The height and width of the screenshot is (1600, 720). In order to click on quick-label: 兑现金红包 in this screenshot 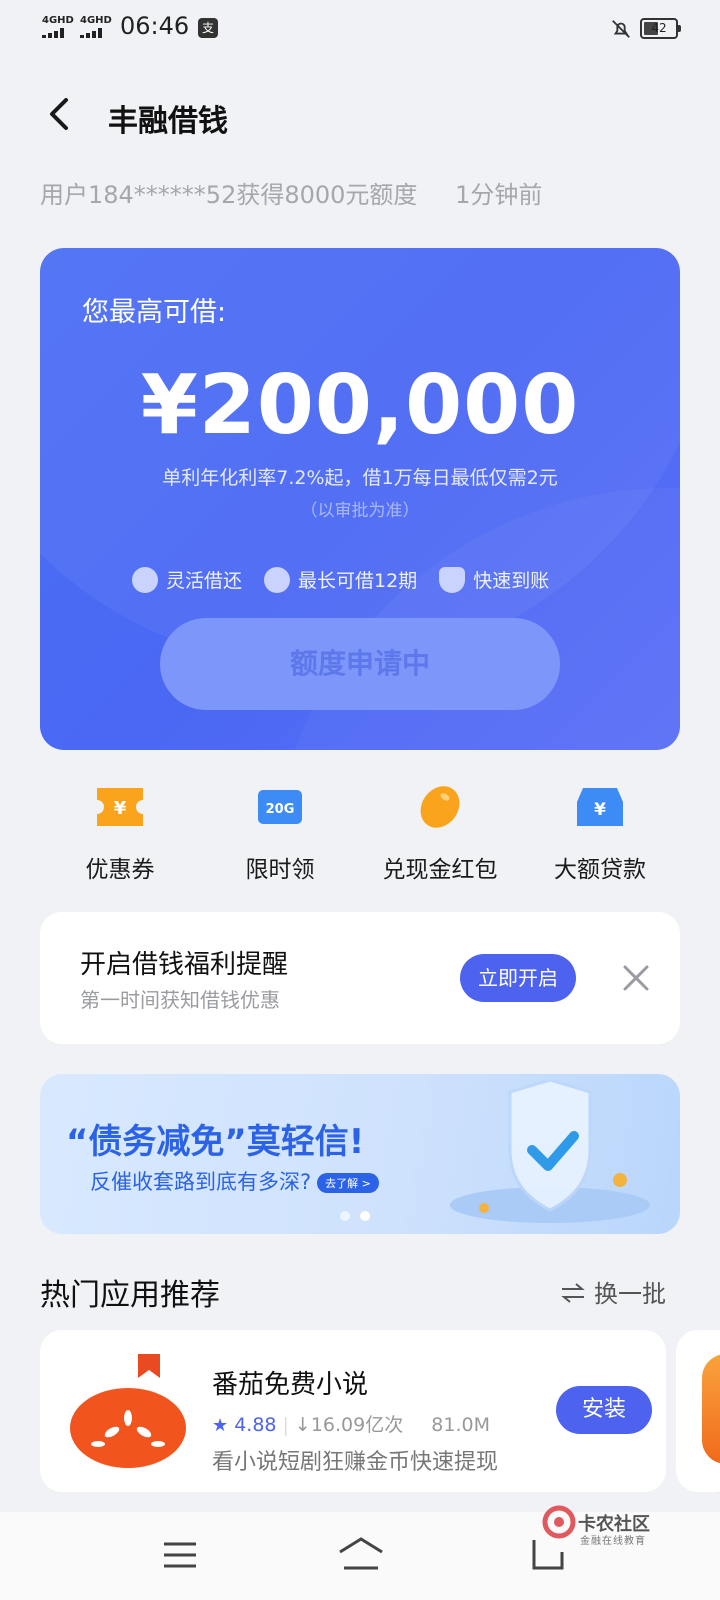, I will do `click(440, 870)`.